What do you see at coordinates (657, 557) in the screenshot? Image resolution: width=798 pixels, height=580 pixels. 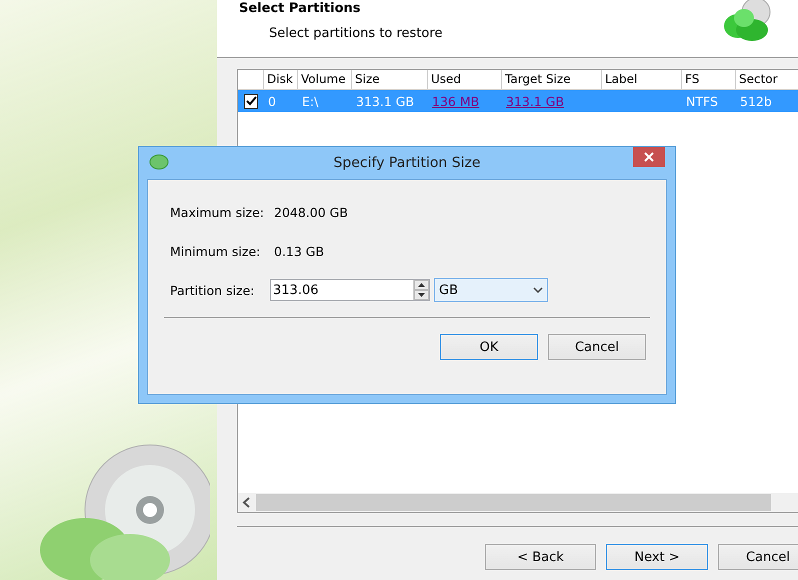 I see `wizard-button: Next >` at bounding box center [657, 557].